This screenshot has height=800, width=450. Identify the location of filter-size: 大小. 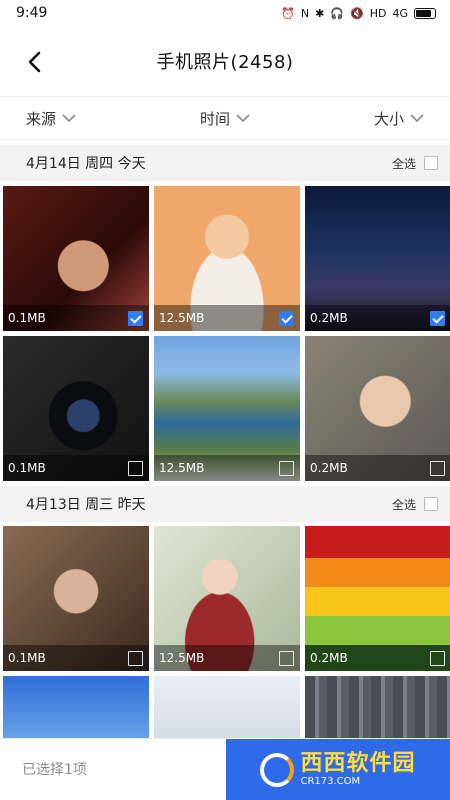
(399, 118).